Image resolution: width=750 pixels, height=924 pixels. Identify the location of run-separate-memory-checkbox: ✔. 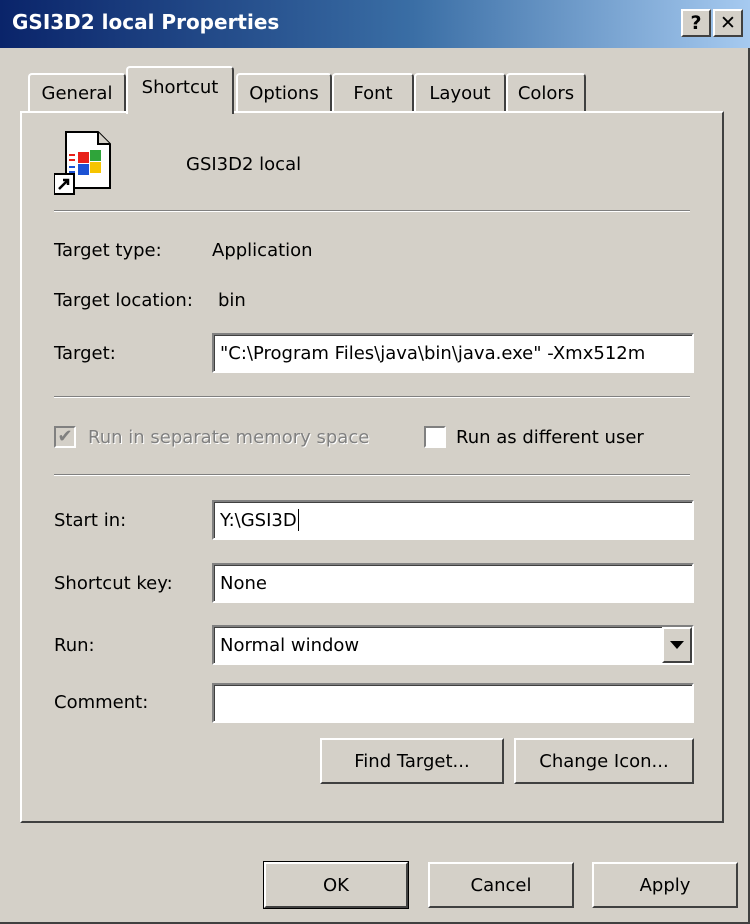
(65, 437).